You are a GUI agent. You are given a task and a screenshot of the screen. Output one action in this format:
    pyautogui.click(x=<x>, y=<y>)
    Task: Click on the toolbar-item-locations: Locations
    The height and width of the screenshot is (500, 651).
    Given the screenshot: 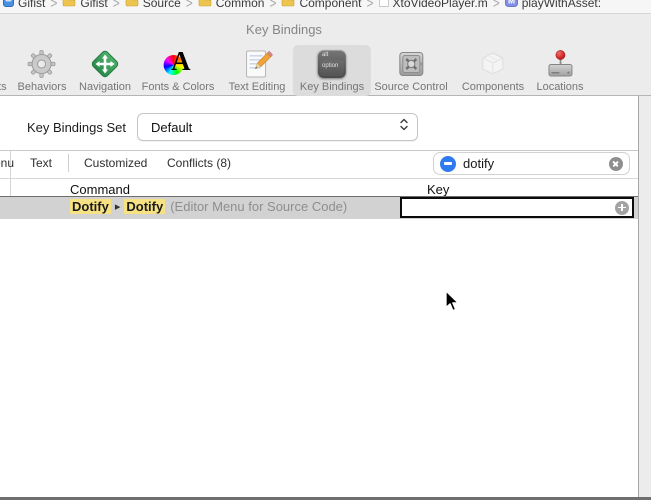 What is the action you would take?
    pyautogui.click(x=559, y=70)
    